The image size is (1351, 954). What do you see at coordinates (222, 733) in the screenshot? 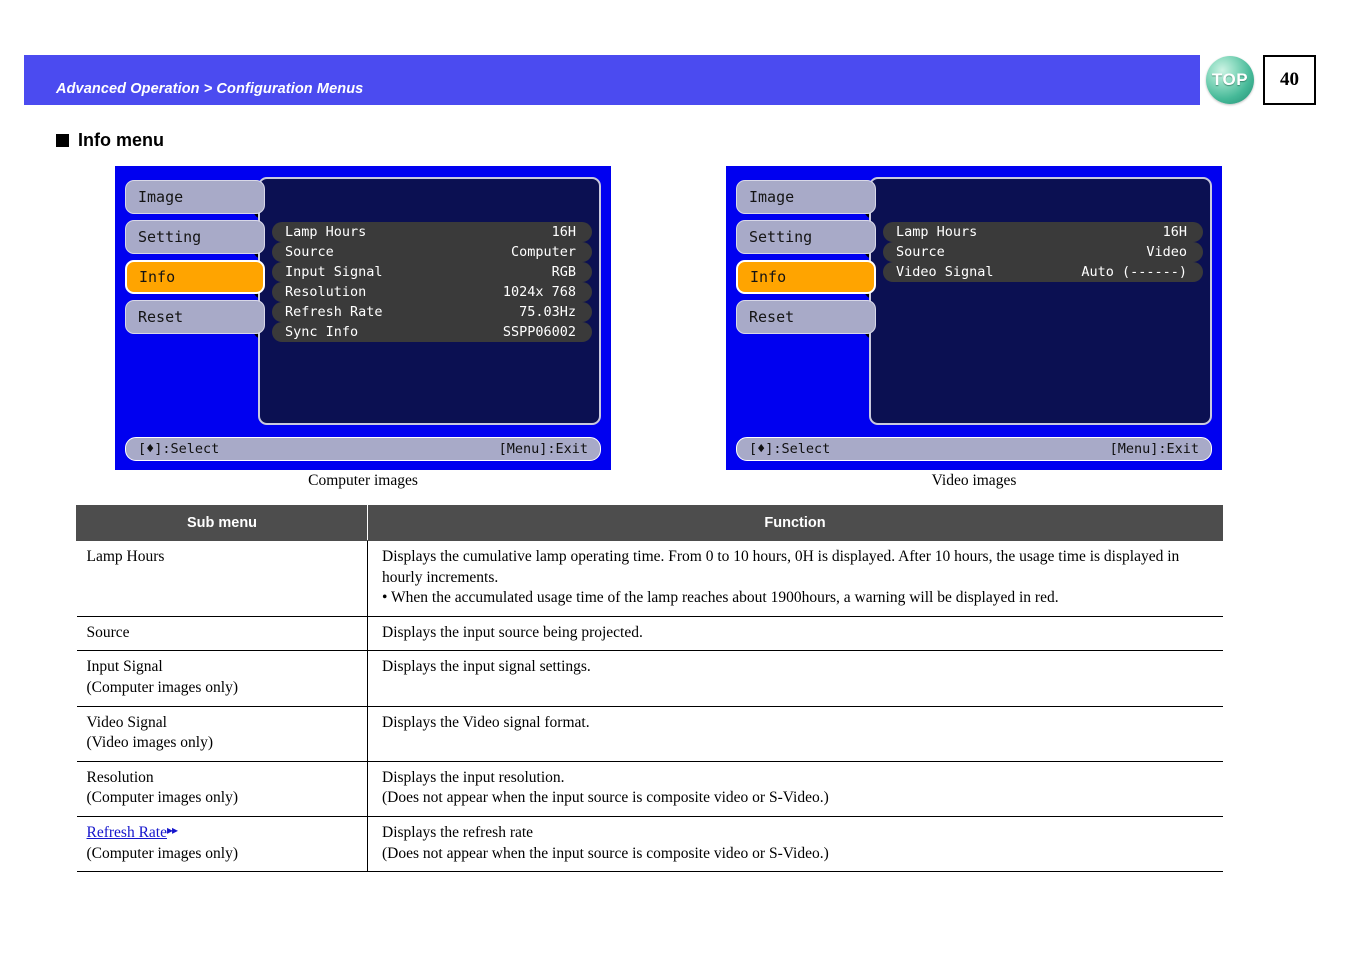
I see `table-cell-sub-menu: Video Signal (Video images only)` at bounding box center [222, 733].